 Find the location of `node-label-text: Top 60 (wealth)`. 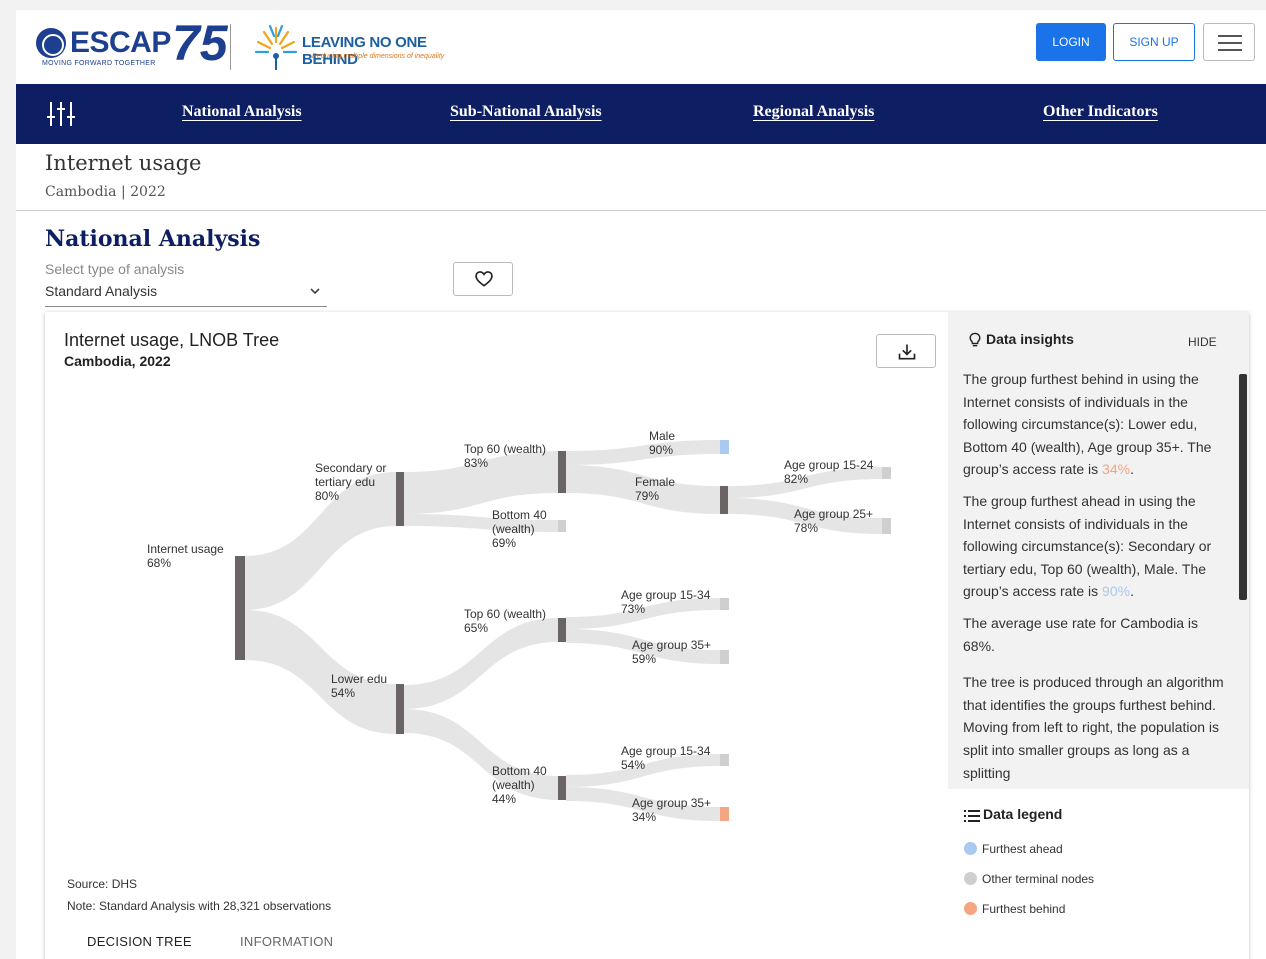

node-label-text: Top 60 (wealth) is located at coordinates (505, 449).